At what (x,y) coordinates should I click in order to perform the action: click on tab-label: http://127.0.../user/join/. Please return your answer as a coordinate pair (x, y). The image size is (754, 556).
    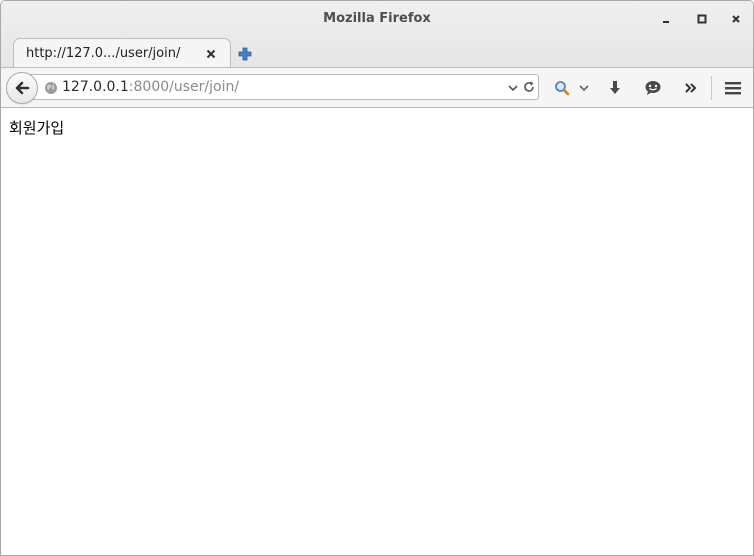
    Looking at the image, I should click on (103, 53).